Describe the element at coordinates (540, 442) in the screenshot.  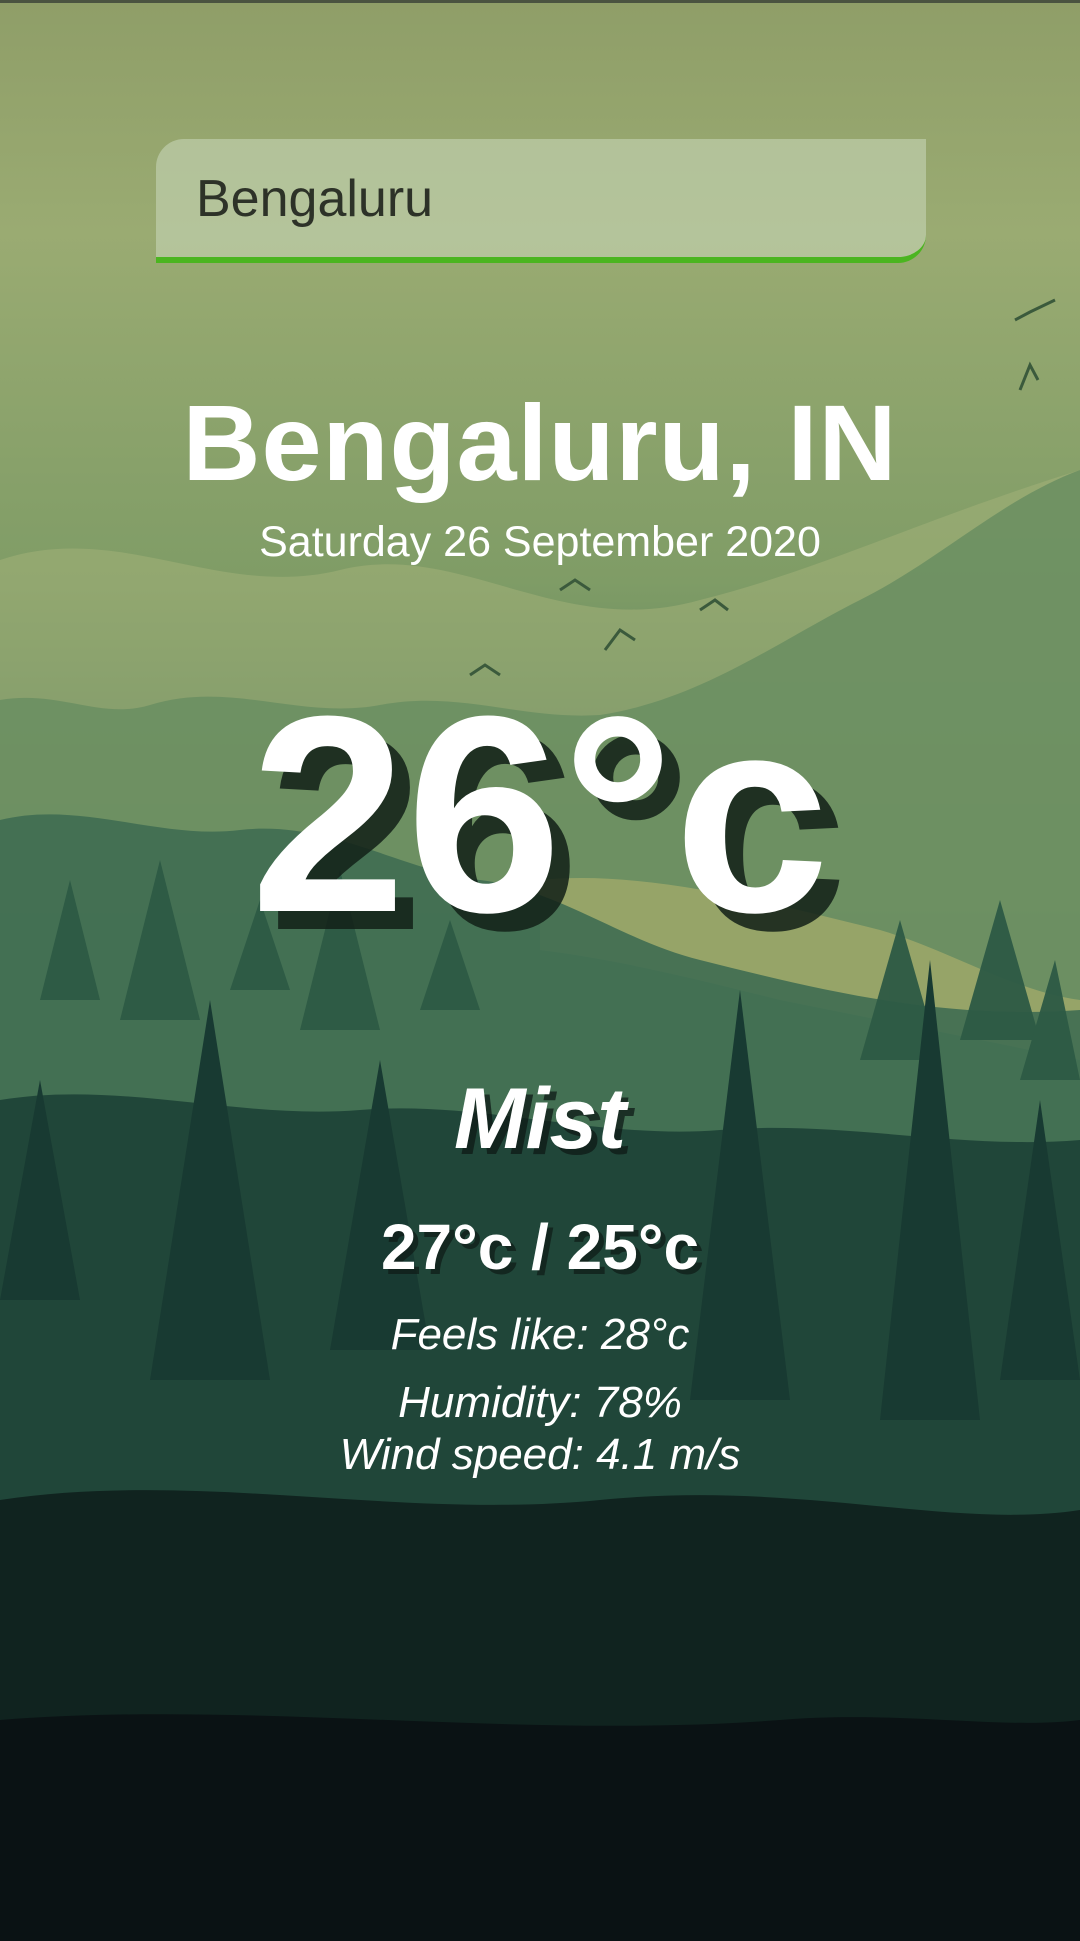
I see `location-title: Bengaluru, IN` at that location.